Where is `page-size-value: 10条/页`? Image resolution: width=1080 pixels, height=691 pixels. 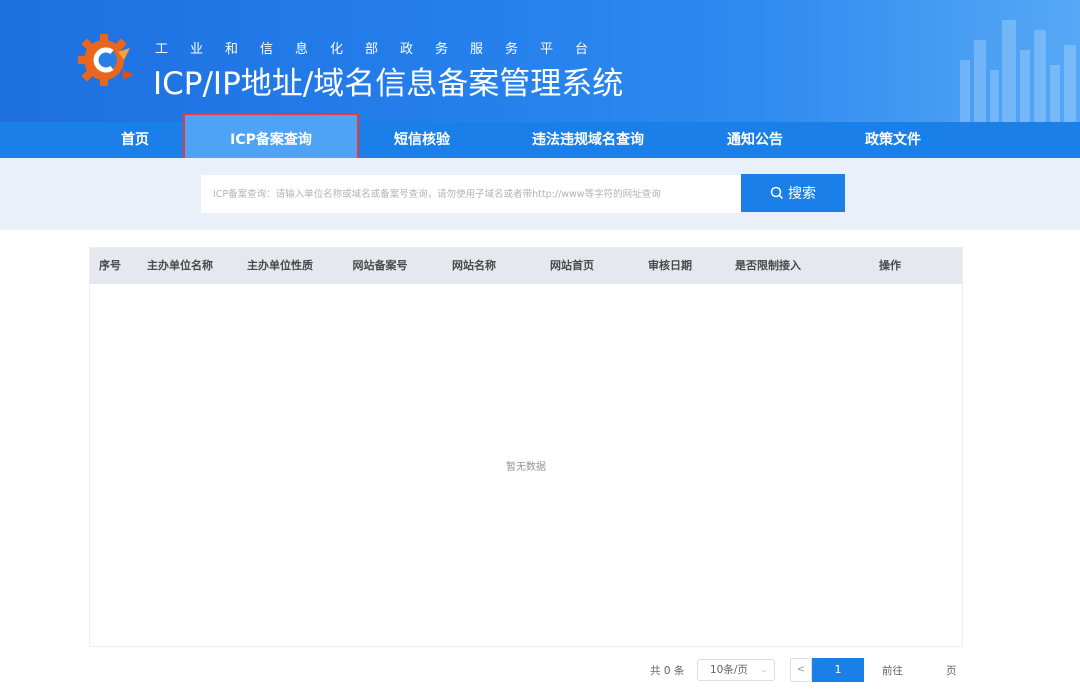 page-size-value: 10条/页 is located at coordinates (729, 670).